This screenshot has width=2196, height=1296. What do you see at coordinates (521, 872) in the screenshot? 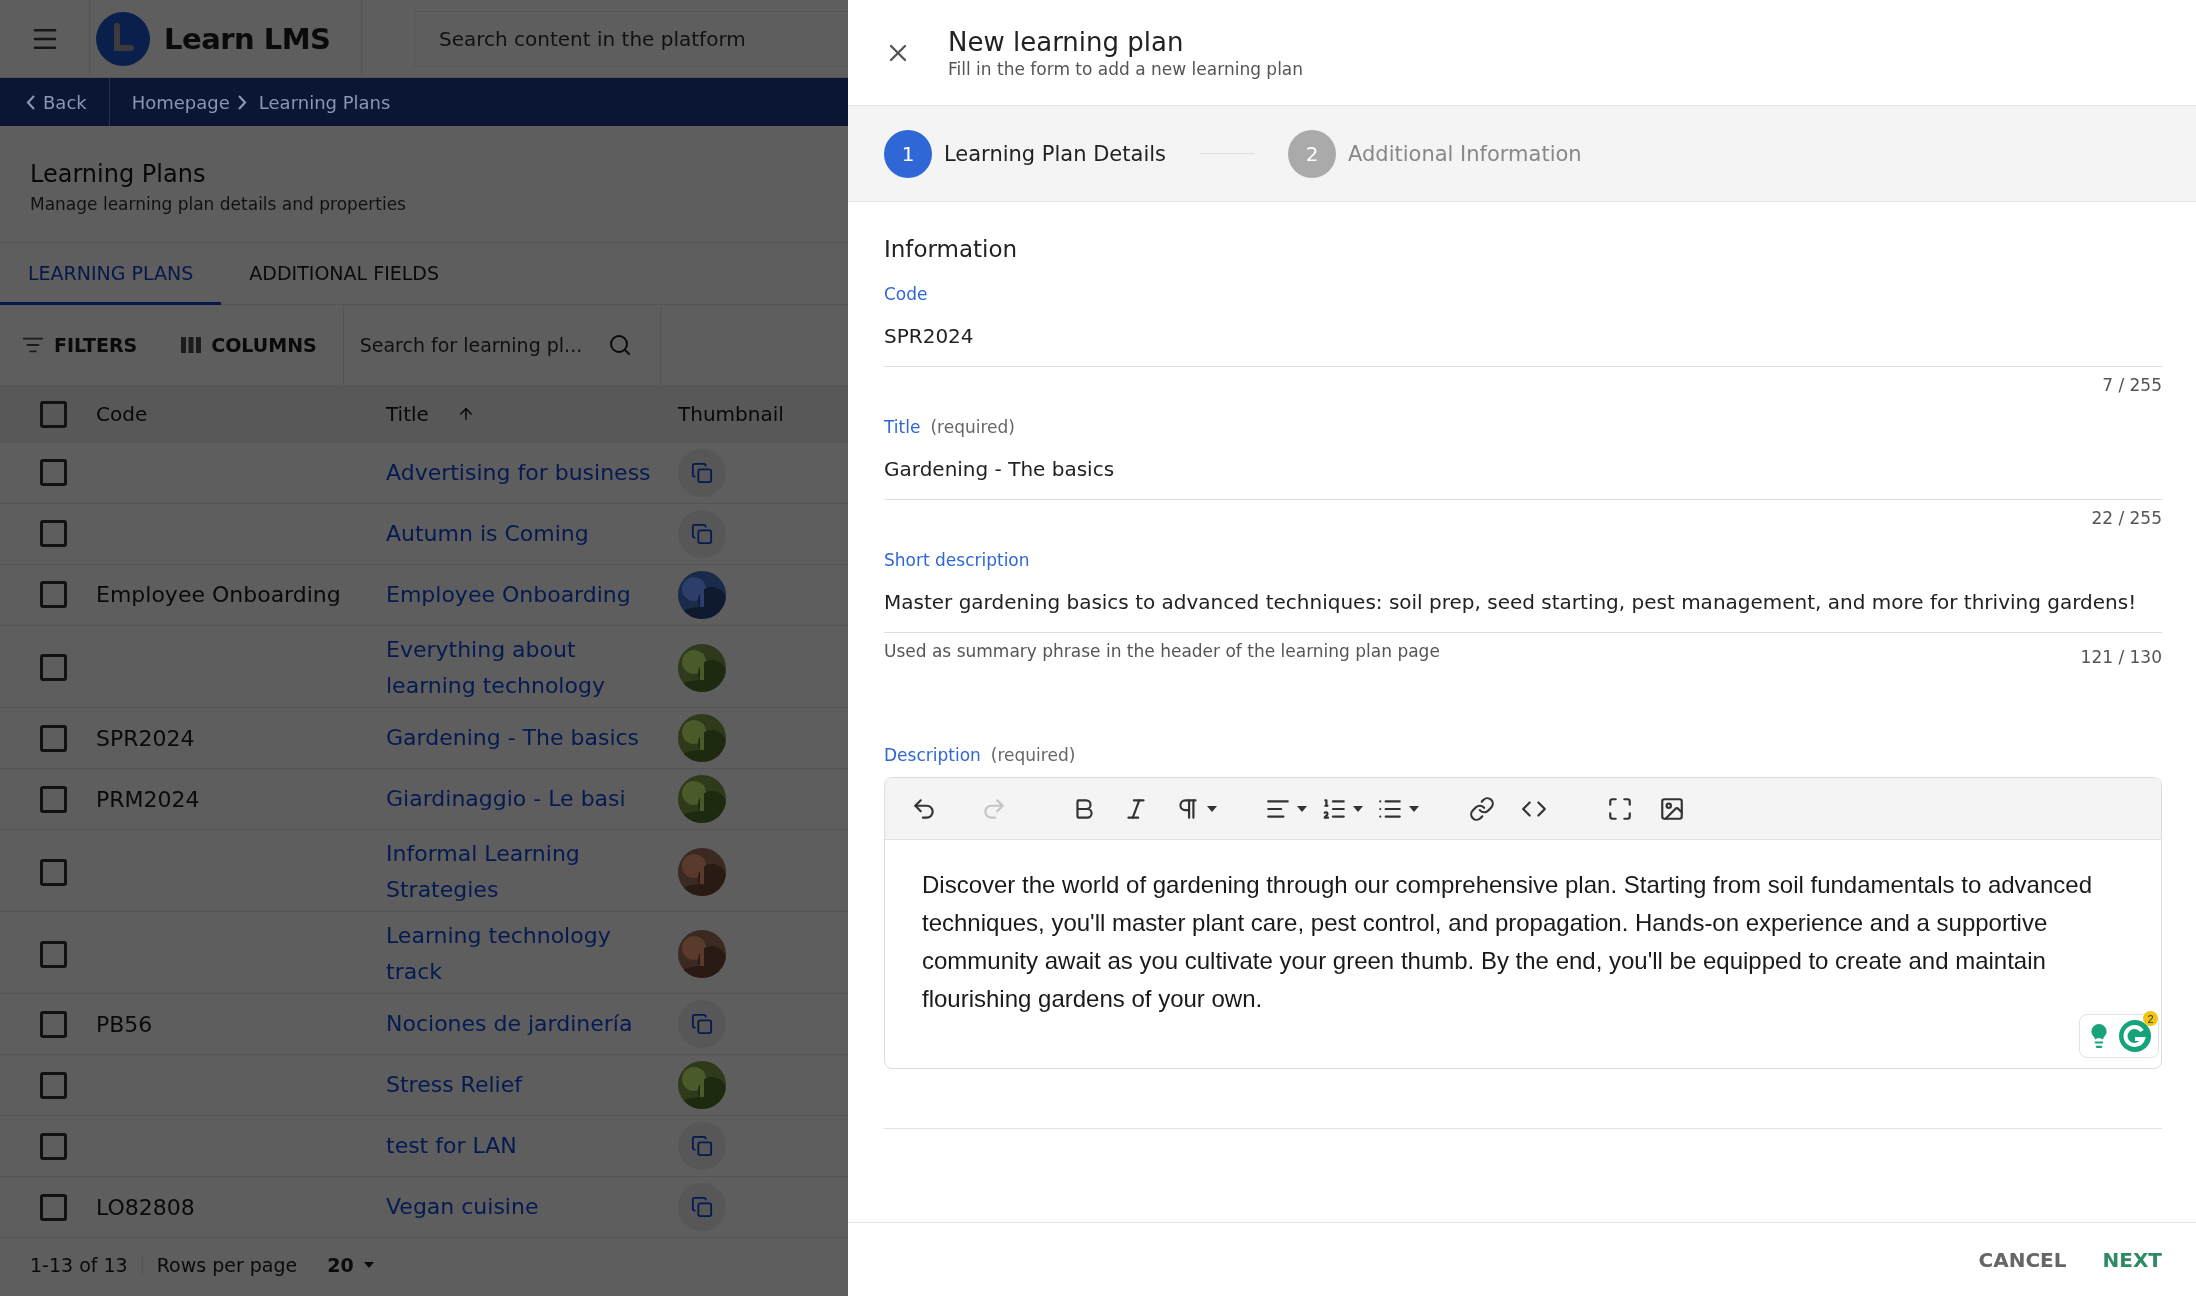
I see `plan-title-link: Informal Learning Strategies` at bounding box center [521, 872].